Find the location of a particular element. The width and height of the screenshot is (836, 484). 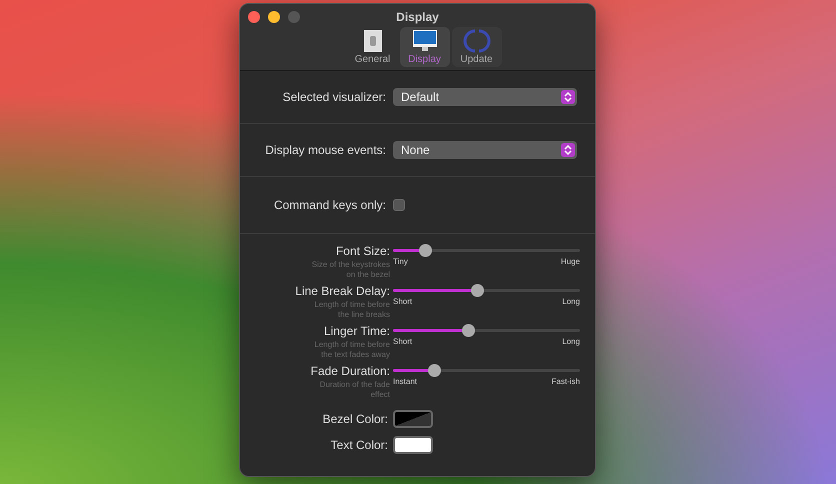

checkbox is located at coordinates (399, 205).